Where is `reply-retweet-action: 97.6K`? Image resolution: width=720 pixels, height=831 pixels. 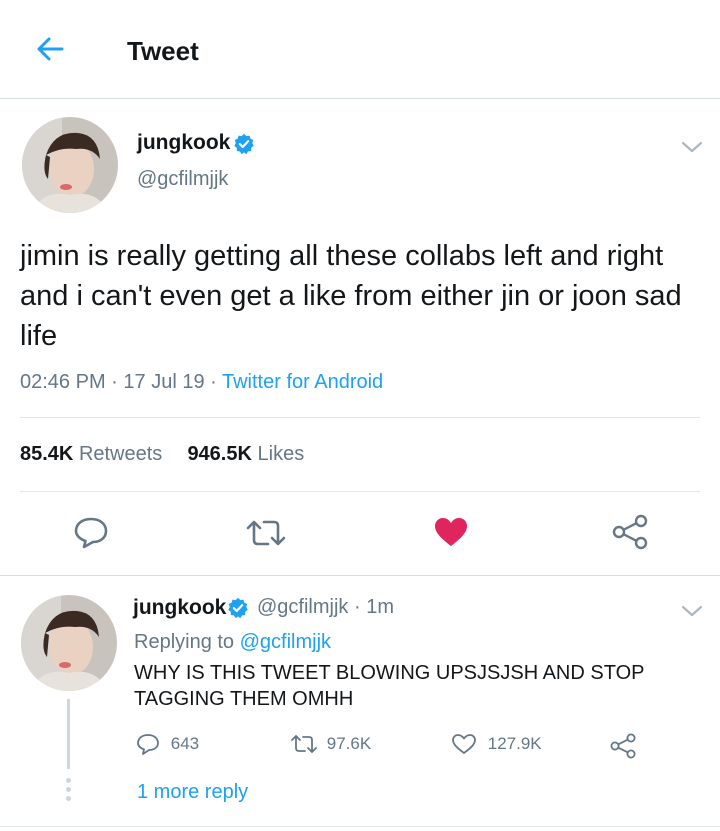
reply-retweet-action: 97.6K is located at coordinates (330, 744).